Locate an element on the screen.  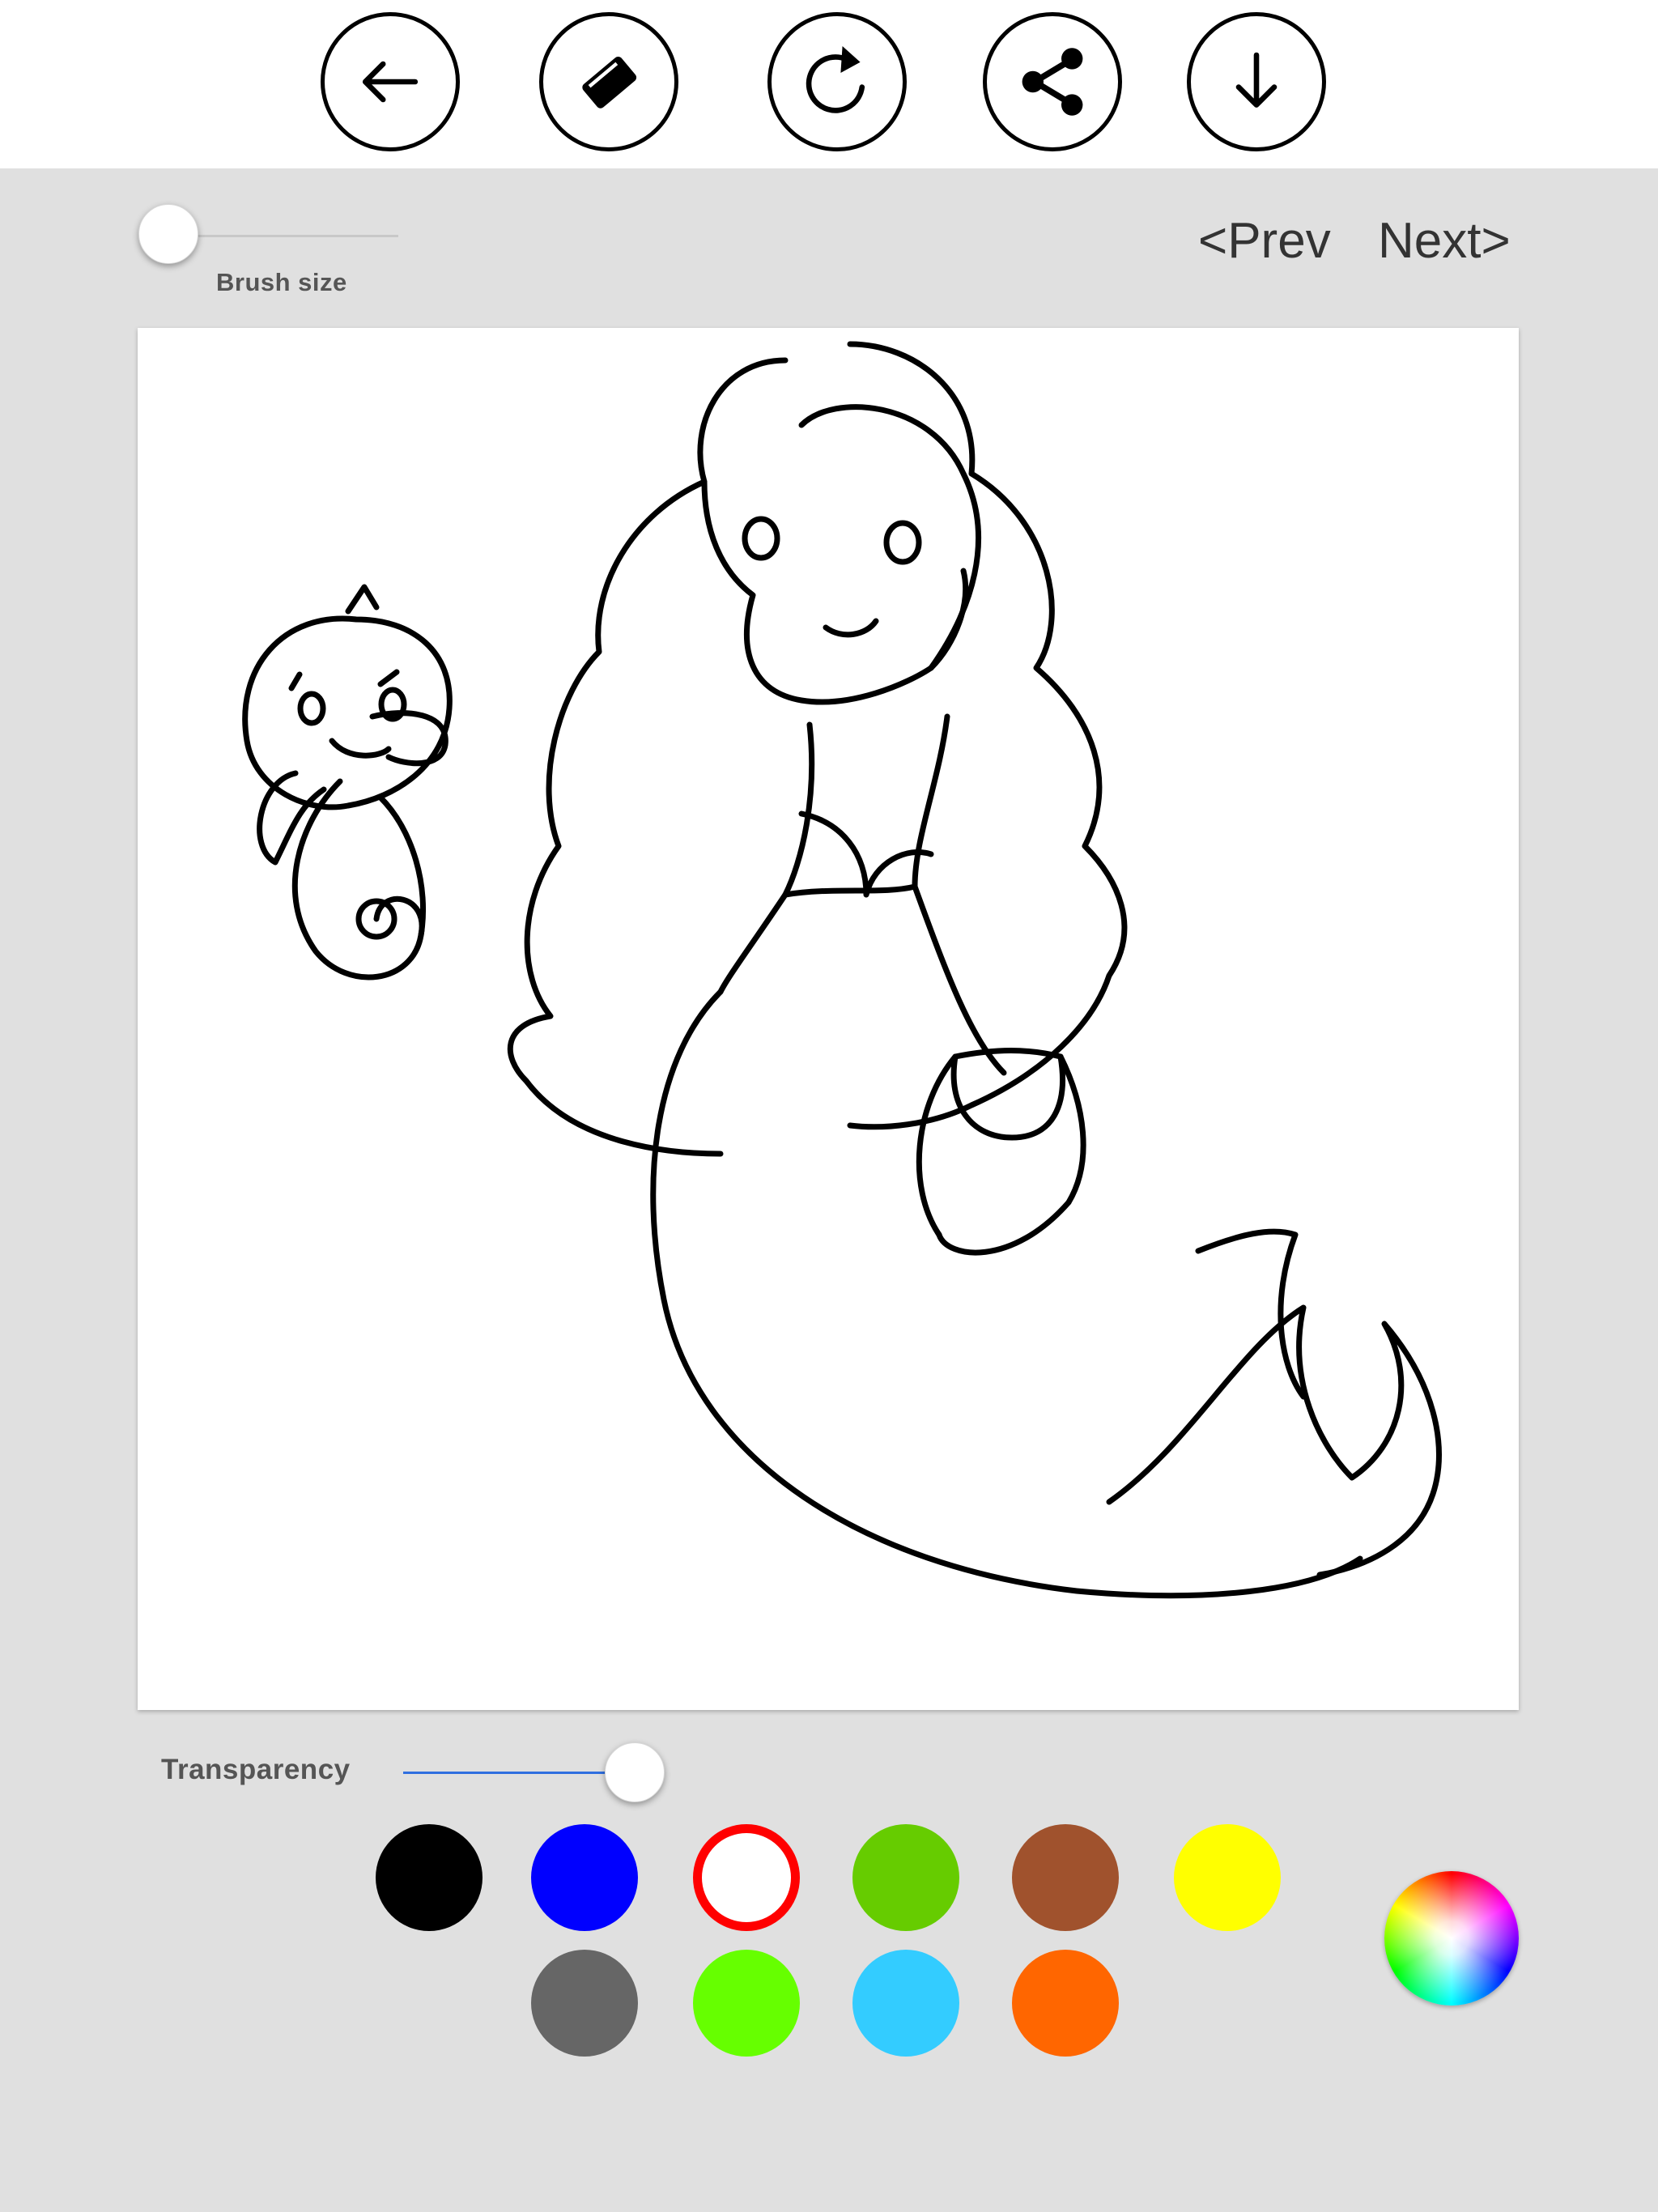
eraser-icon is located at coordinates (609, 82).